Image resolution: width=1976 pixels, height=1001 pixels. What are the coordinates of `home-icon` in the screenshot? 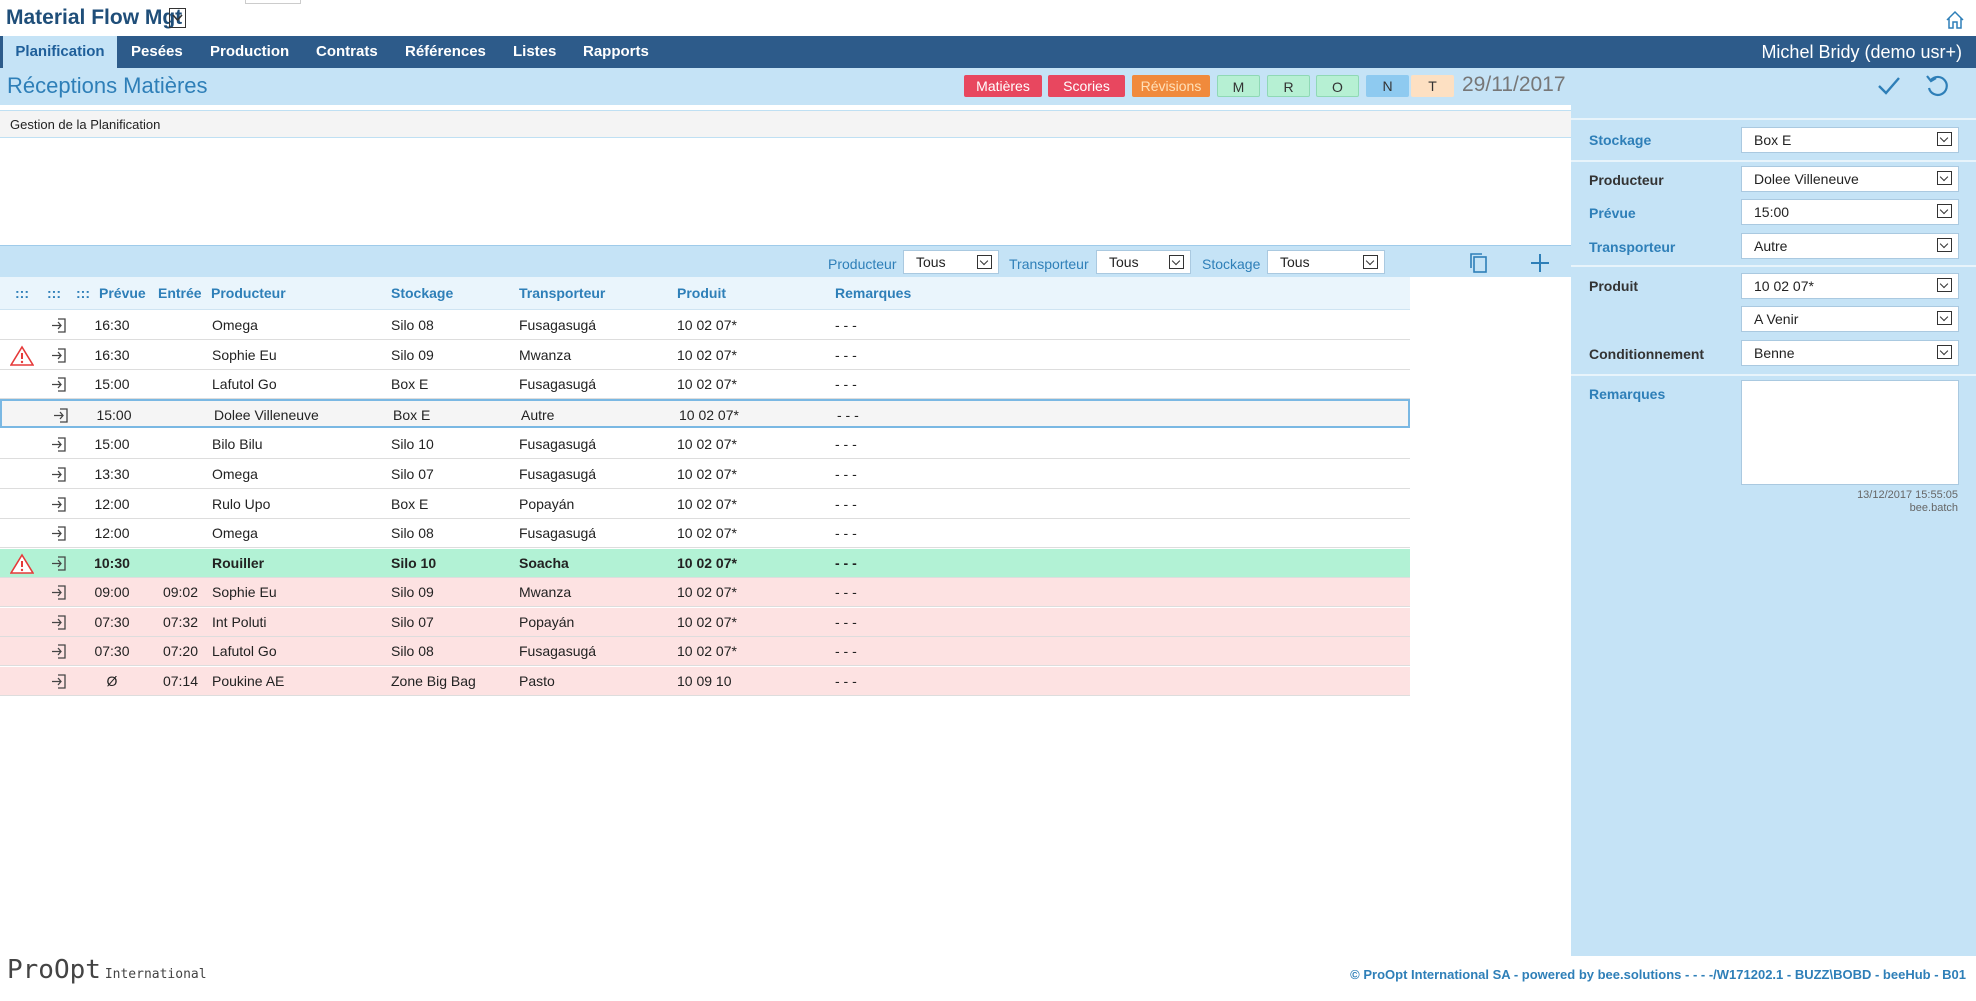 It's located at (1955, 20).